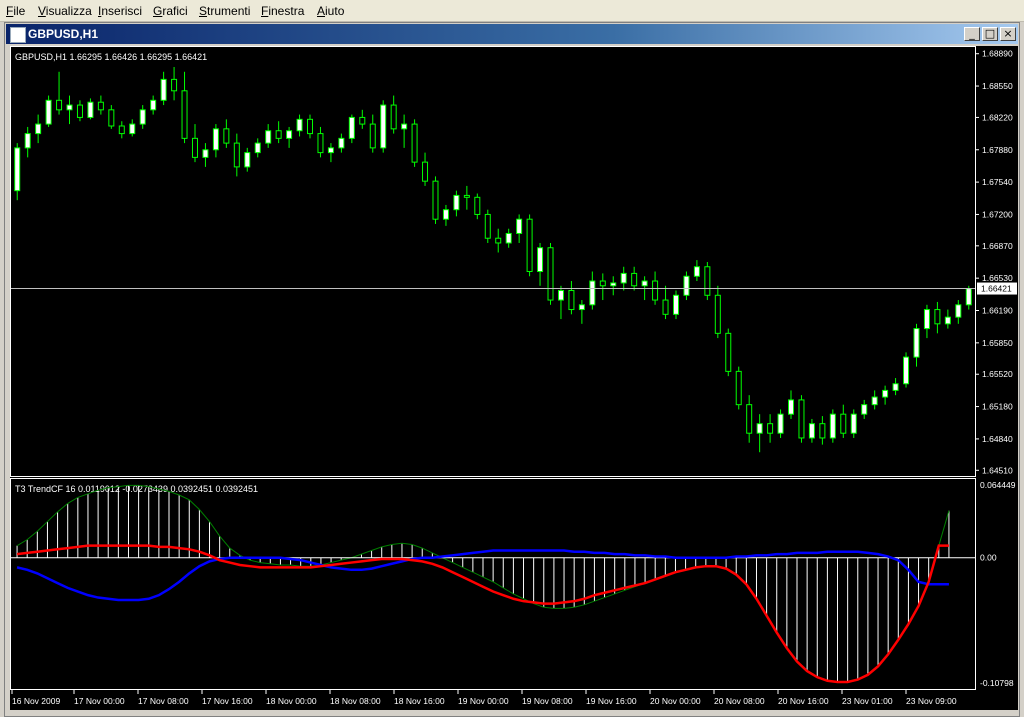 This screenshot has width=1024, height=717. I want to click on time-tick-label: 23 Nov 01:00, so click(867, 701).